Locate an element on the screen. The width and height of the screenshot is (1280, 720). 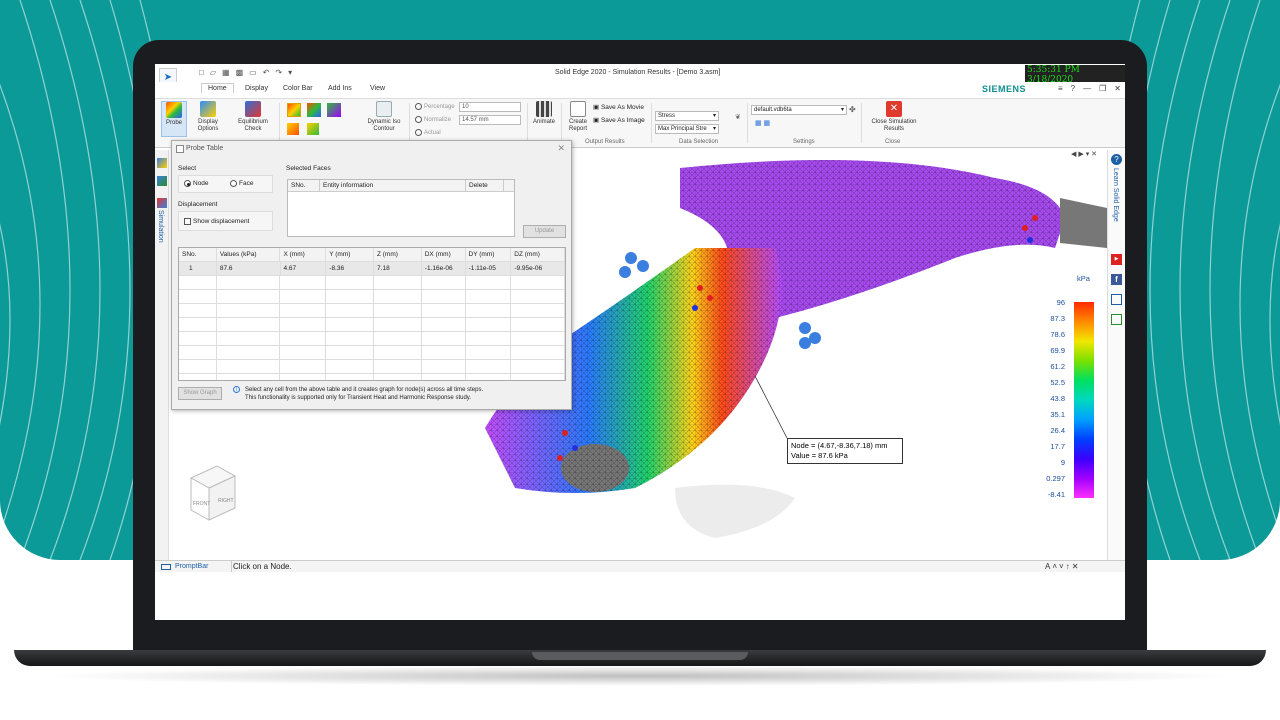
facebook-icon: f is located at coordinates (1116, 279).